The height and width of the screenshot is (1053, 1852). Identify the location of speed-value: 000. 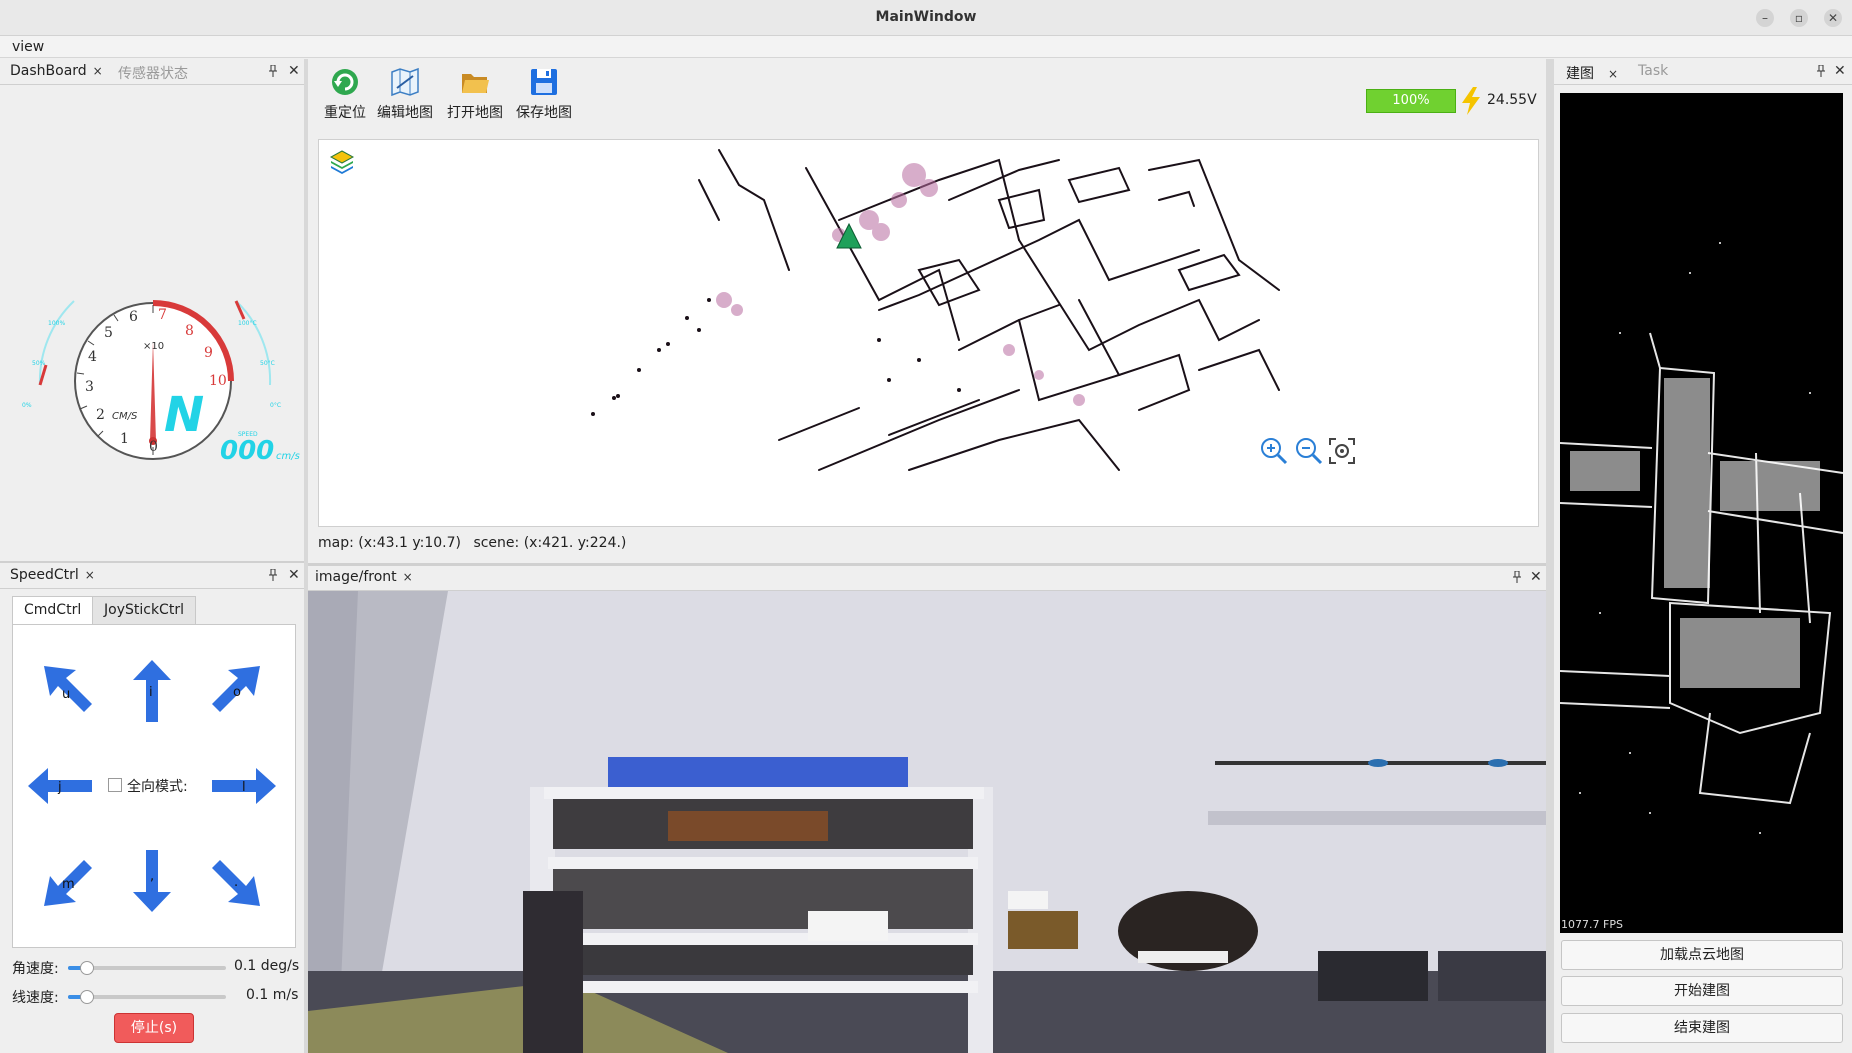
(247, 451).